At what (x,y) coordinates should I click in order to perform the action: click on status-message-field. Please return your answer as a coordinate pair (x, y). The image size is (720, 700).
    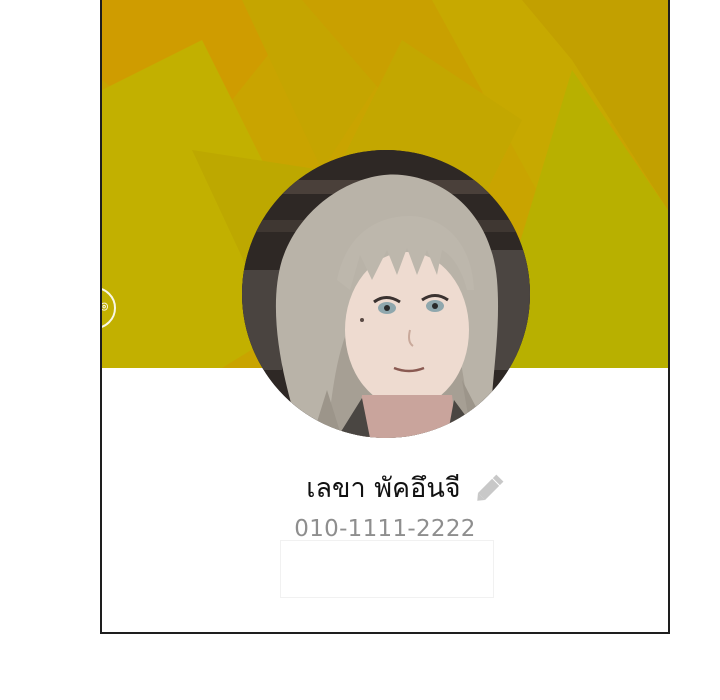
    Looking at the image, I should click on (387, 569).